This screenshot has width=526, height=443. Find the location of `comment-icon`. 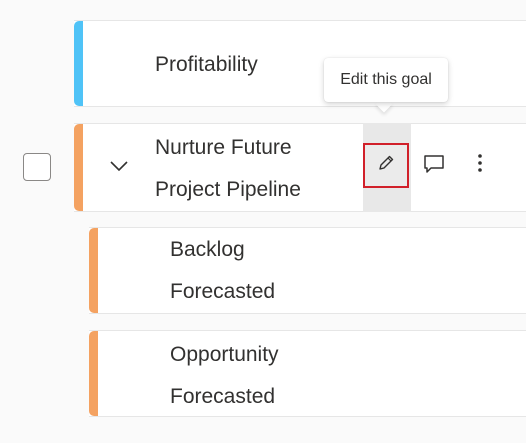

comment-icon is located at coordinates (434, 166).